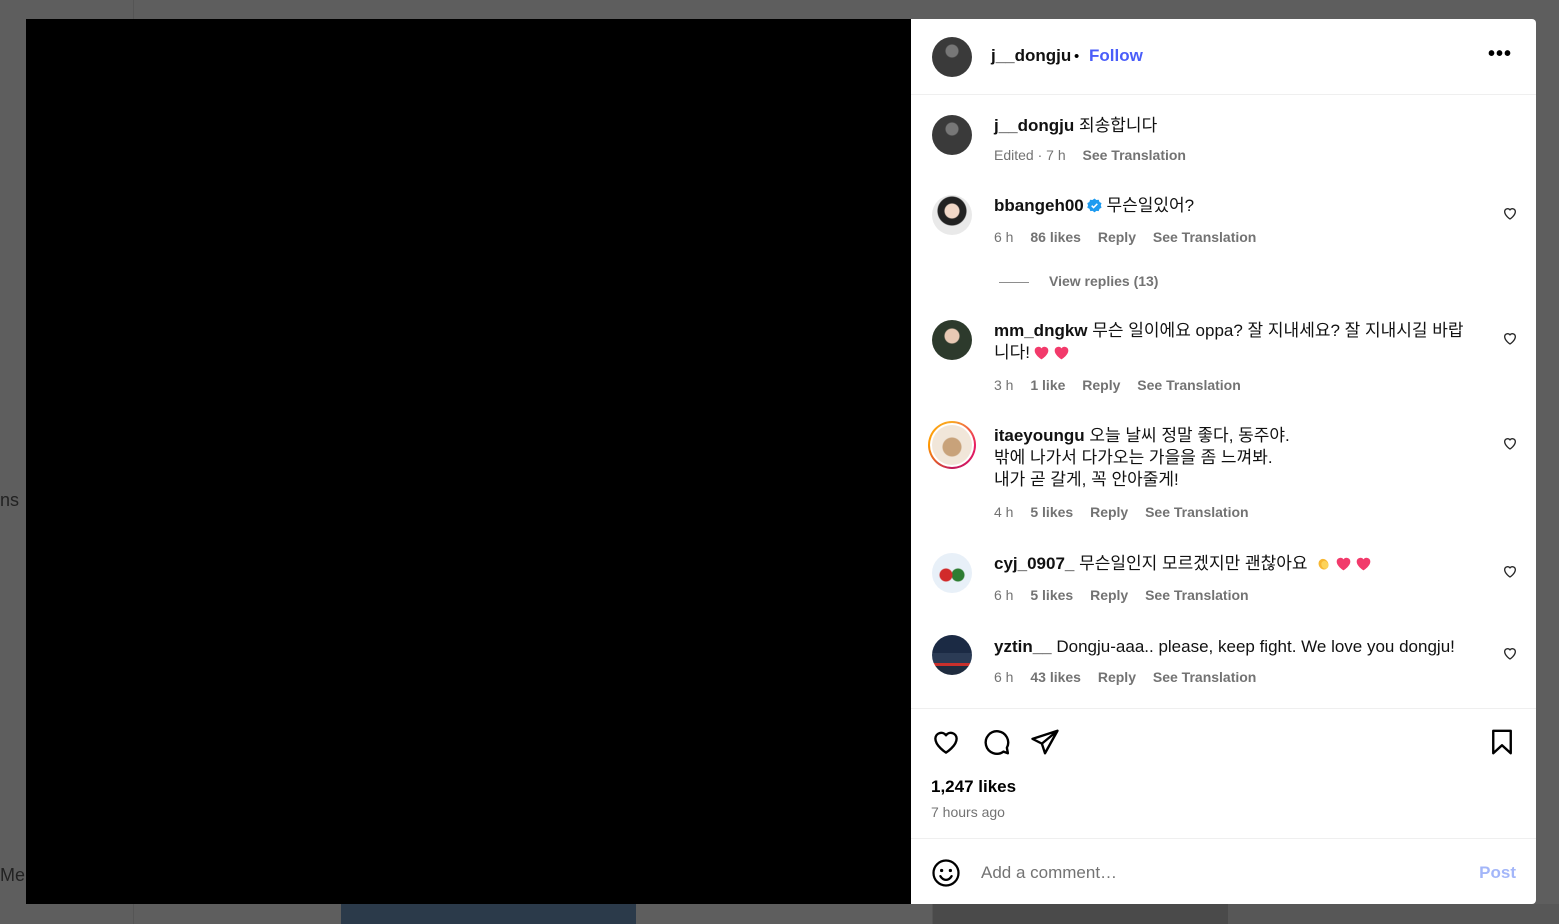  What do you see at coordinates (1221, 873) in the screenshot?
I see `add-comment-input` at bounding box center [1221, 873].